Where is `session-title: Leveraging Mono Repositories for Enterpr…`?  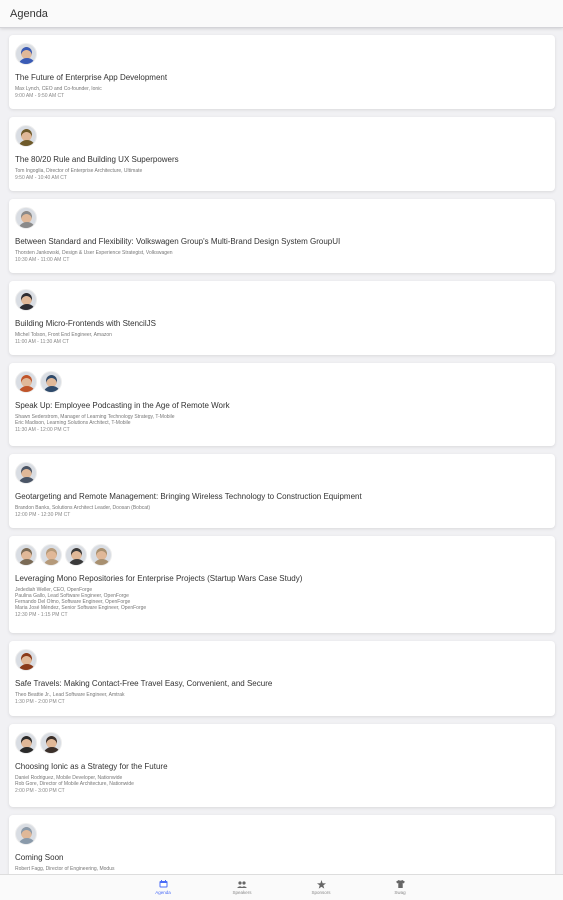
session-title: Leveraging Mono Repositories for Enterpr… is located at coordinates (159, 578).